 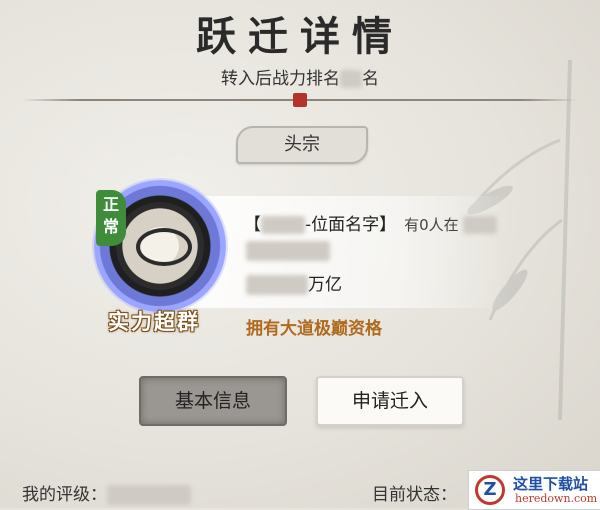 What do you see at coordinates (302, 145) in the screenshot?
I see `sect-tag: 头宗` at bounding box center [302, 145].